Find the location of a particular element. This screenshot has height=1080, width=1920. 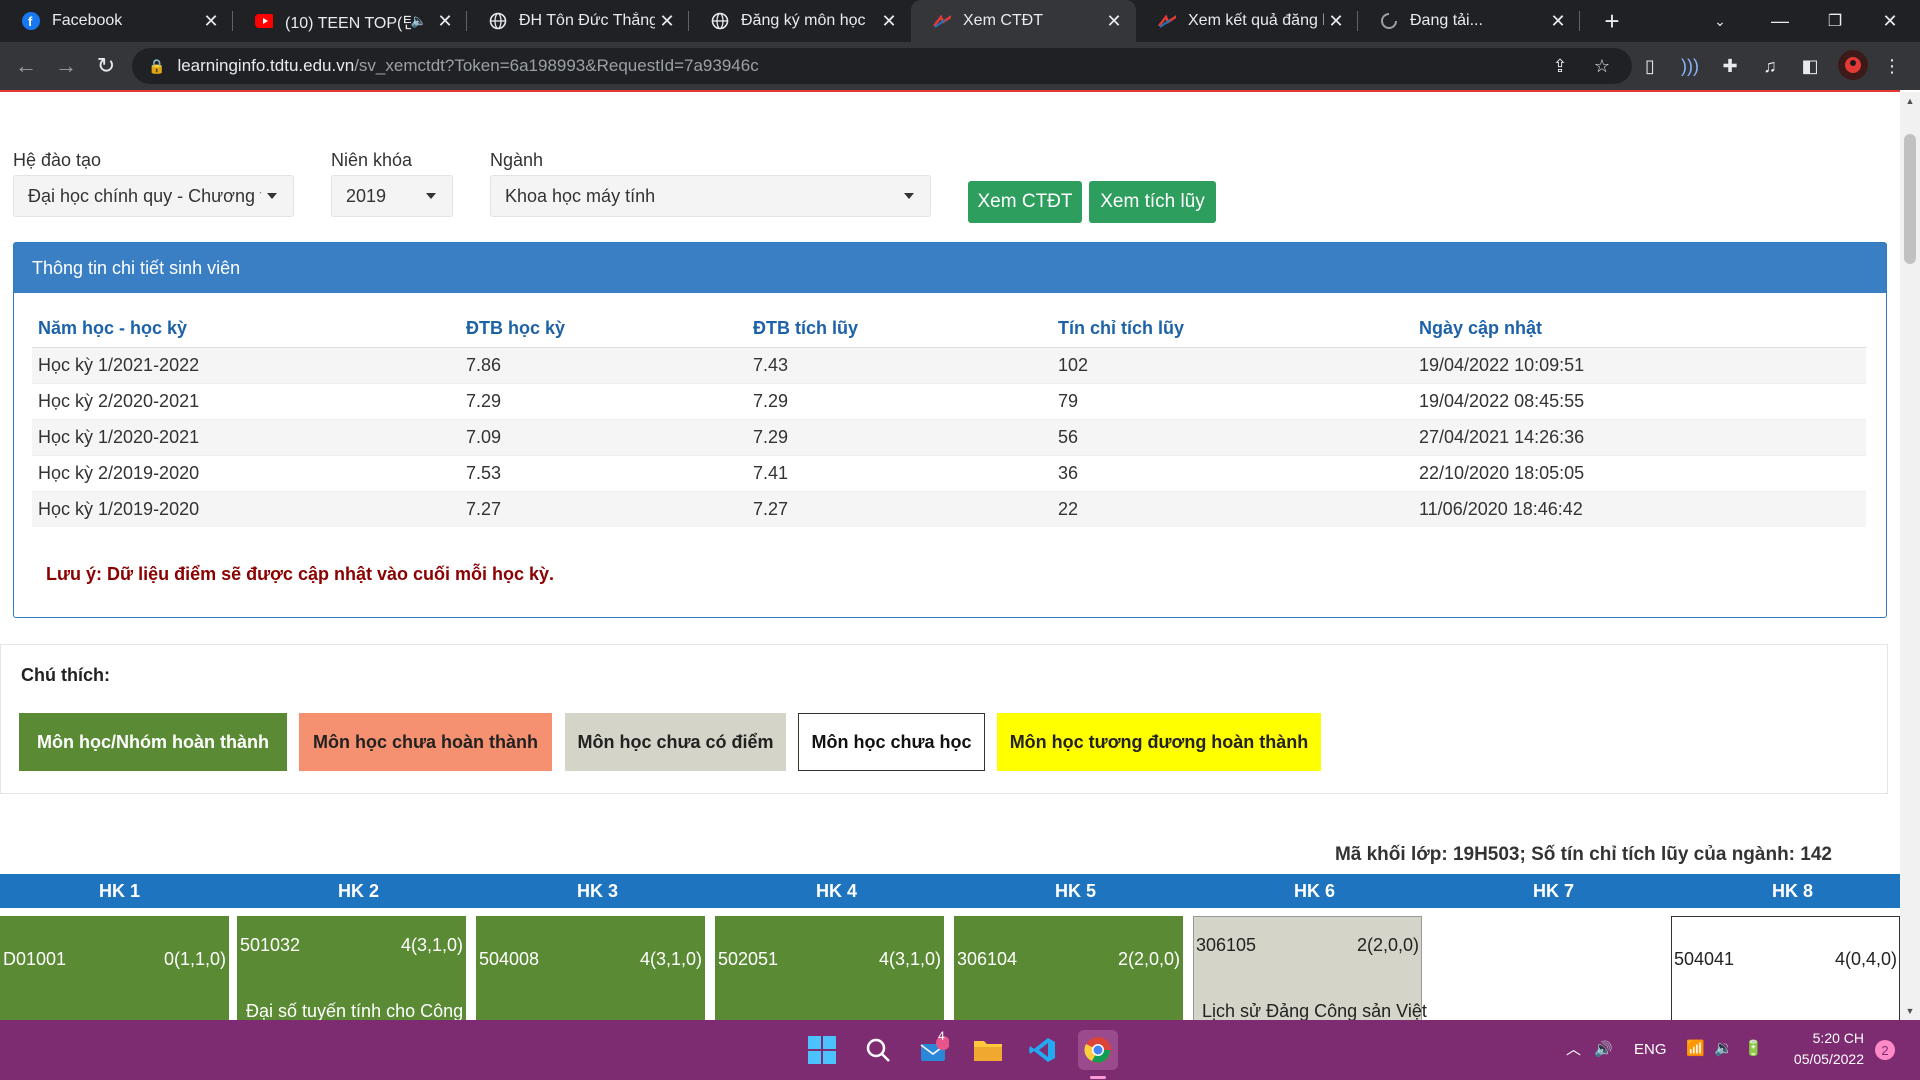

clock-time: 5:20 CH is located at coordinates (1829, 1038).